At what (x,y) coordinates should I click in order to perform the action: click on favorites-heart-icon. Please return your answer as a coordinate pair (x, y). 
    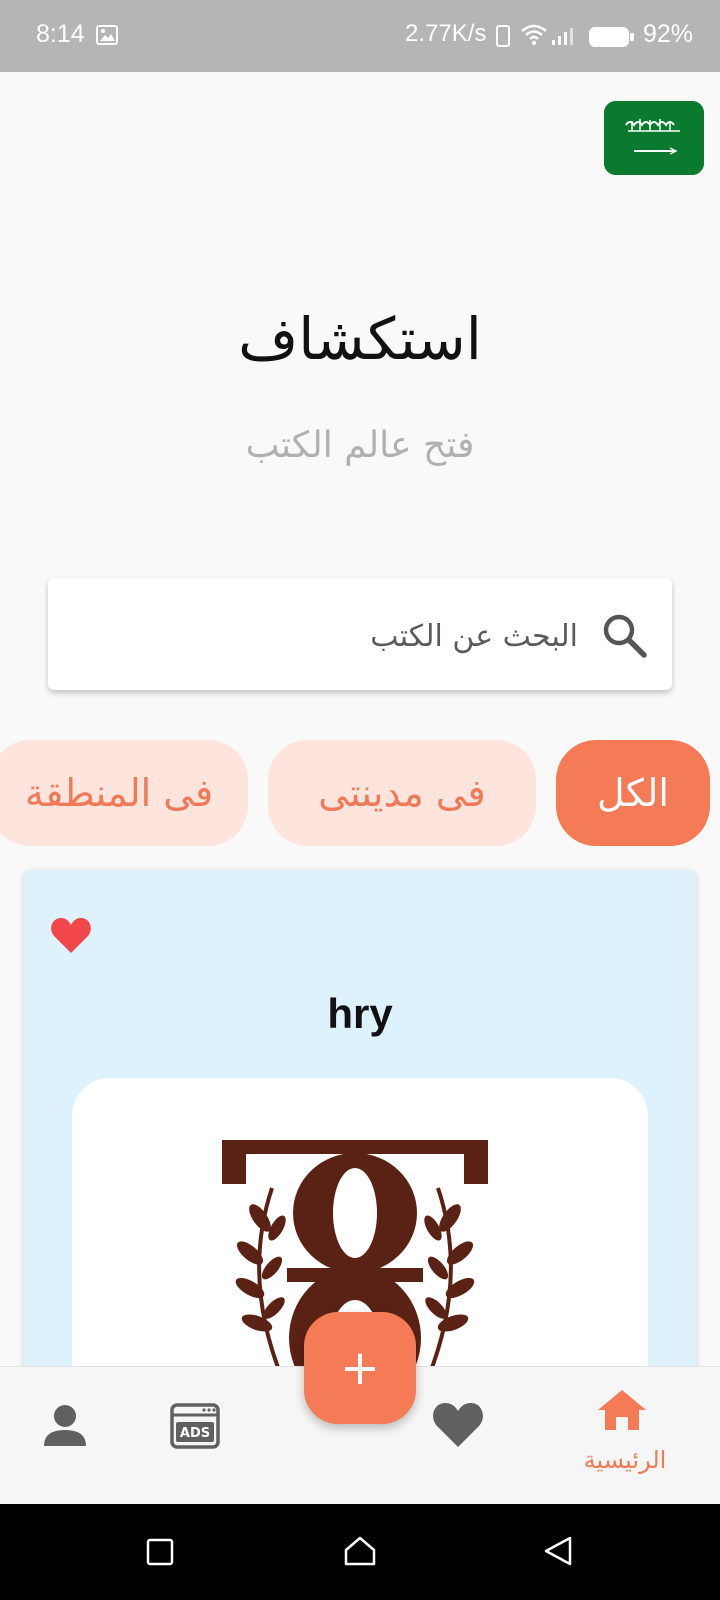
    Looking at the image, I should click on (458, 1427).